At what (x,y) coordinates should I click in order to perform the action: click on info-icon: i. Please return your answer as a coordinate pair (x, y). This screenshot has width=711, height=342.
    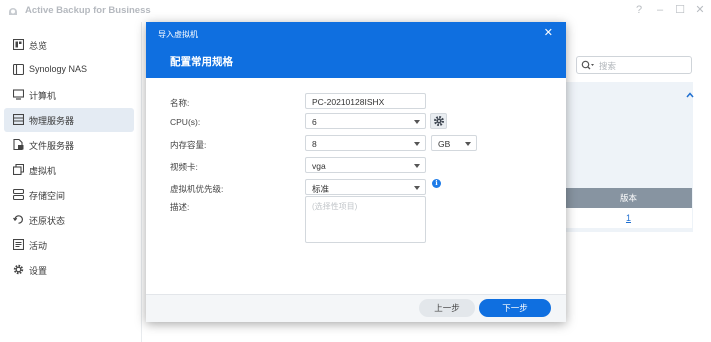
    Looking at the image, I should click on (436, 183).